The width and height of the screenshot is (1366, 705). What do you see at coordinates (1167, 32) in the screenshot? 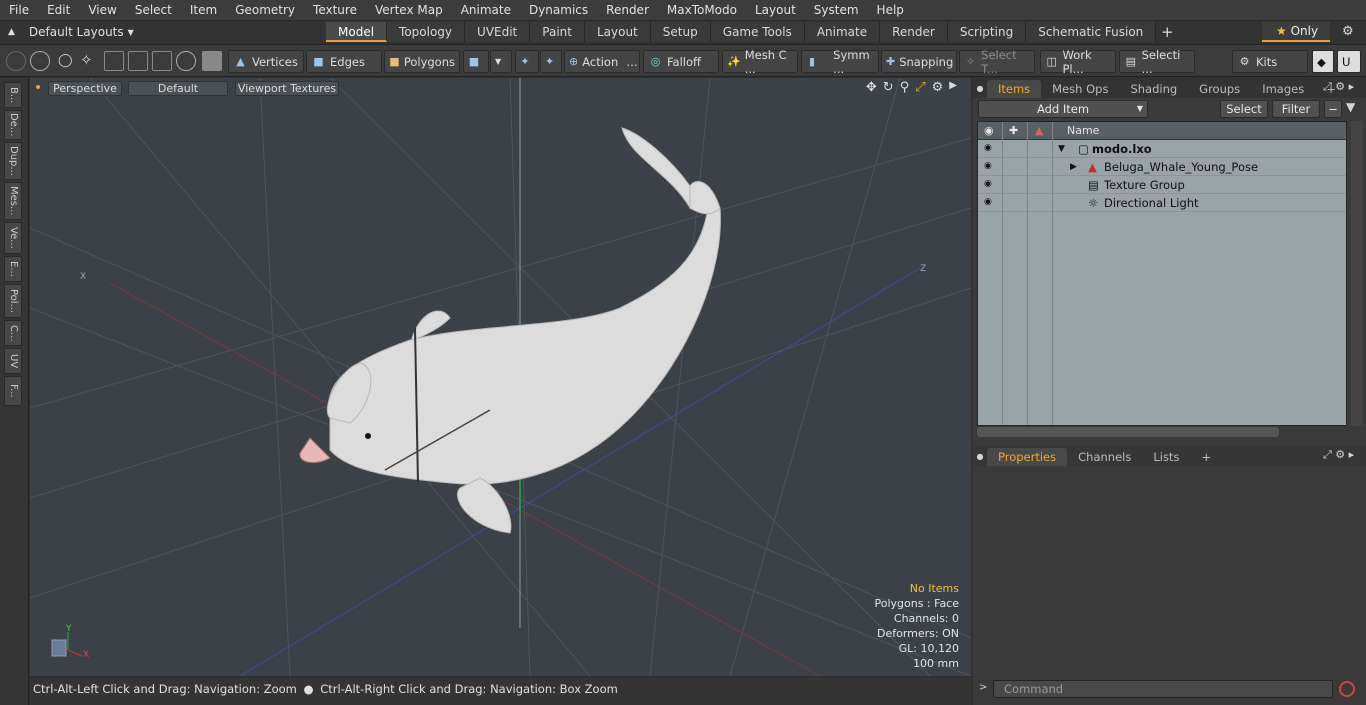
I see `add-tab-icon: +` at bounding box center [1167, 32].